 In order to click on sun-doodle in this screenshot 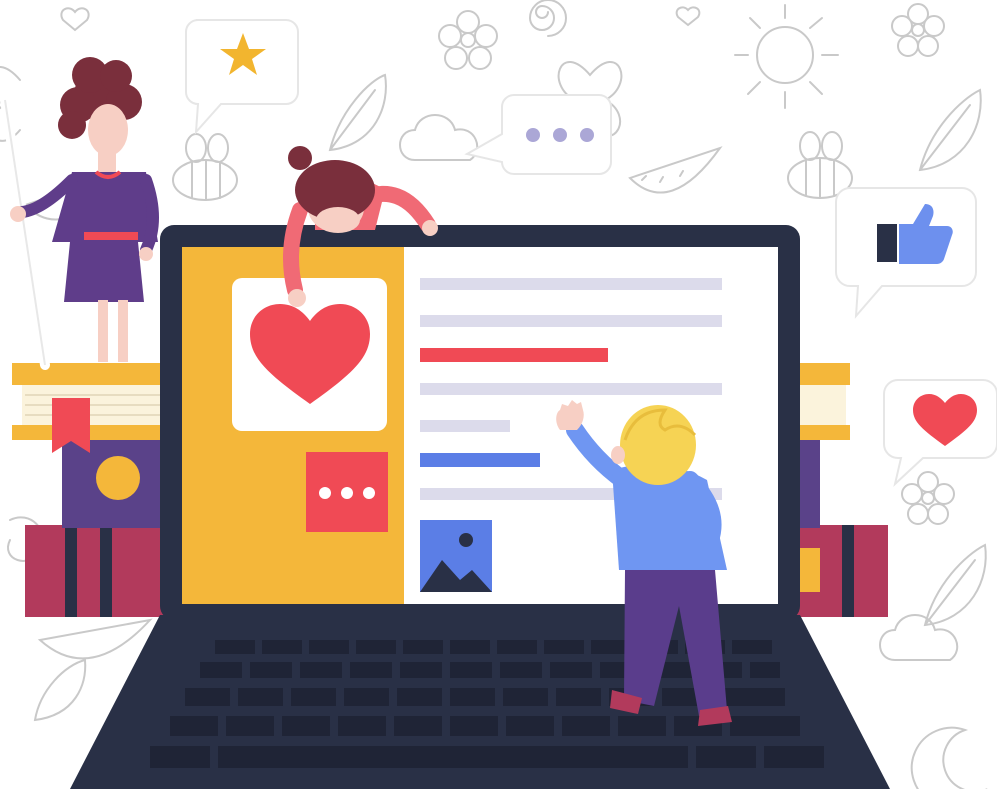, I will do `click(786, 56)`.